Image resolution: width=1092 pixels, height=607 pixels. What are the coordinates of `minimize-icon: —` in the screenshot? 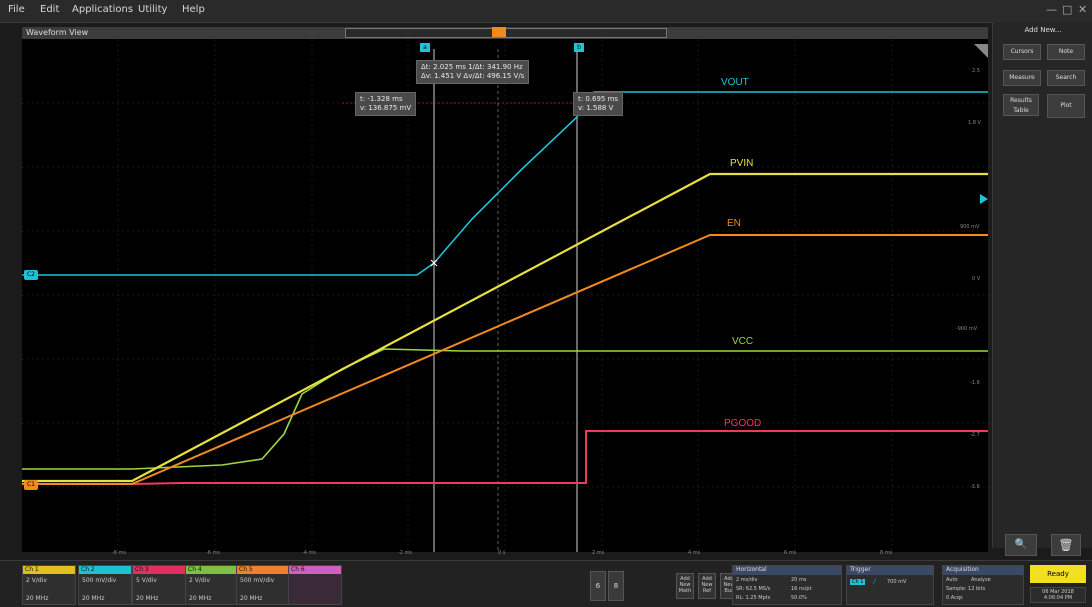 It's located at (1051, 9).